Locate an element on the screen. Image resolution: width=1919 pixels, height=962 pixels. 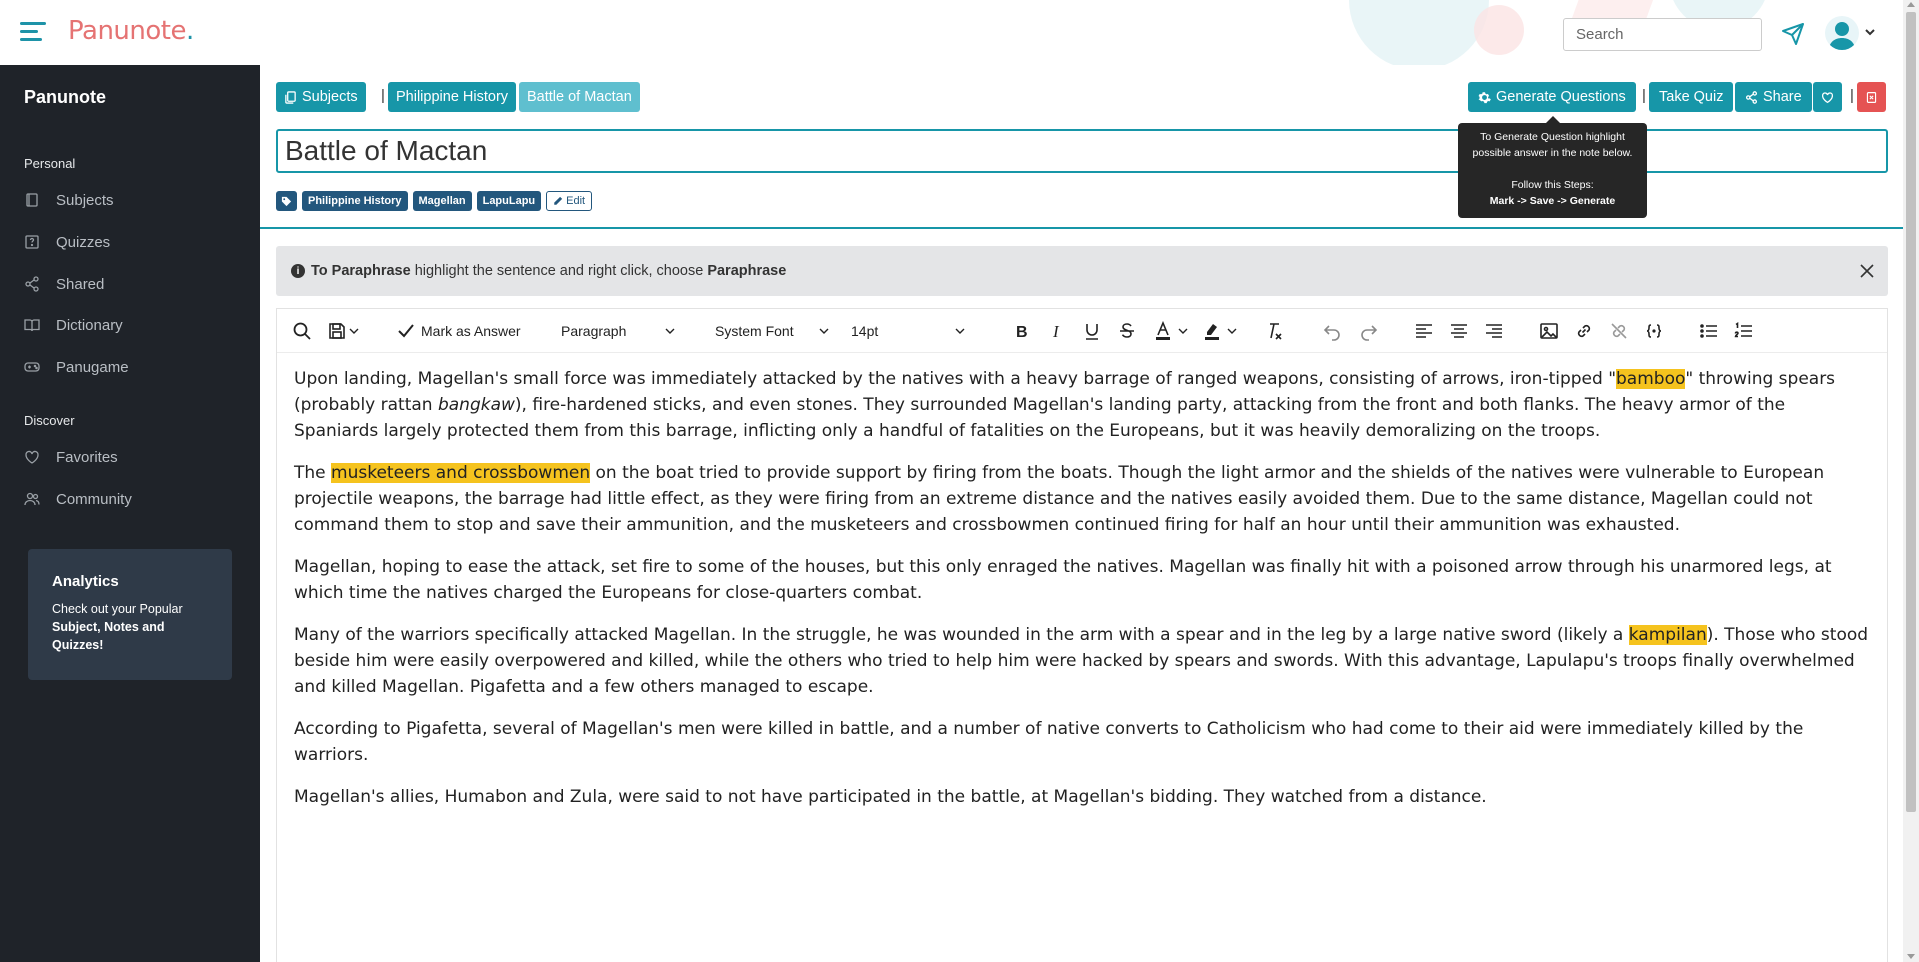
book-icon is located at coordinates (32, 200).